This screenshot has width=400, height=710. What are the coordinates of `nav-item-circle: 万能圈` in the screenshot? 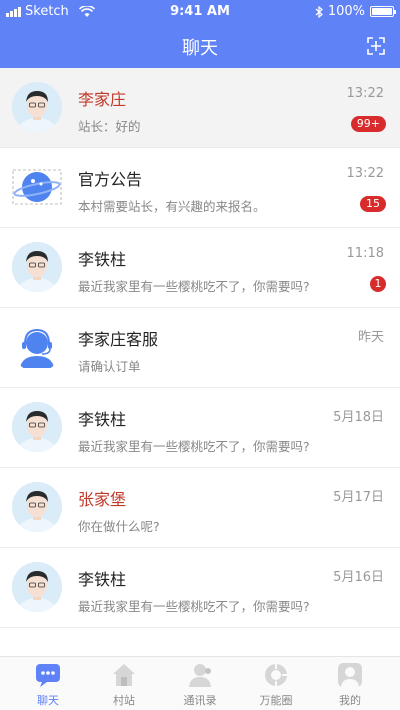 It's located at (276, 685).